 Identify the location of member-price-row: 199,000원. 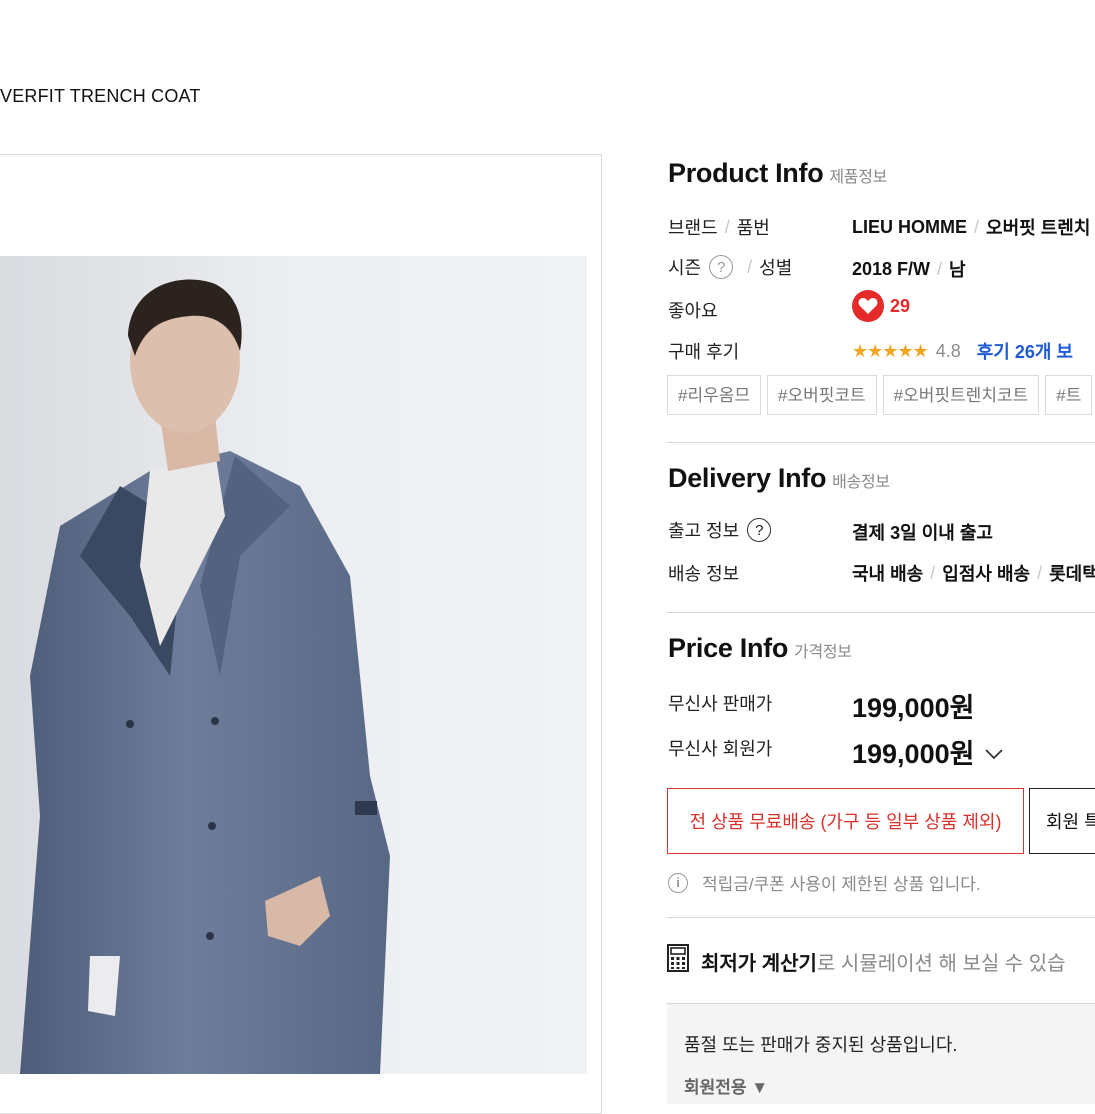
(928, 751).